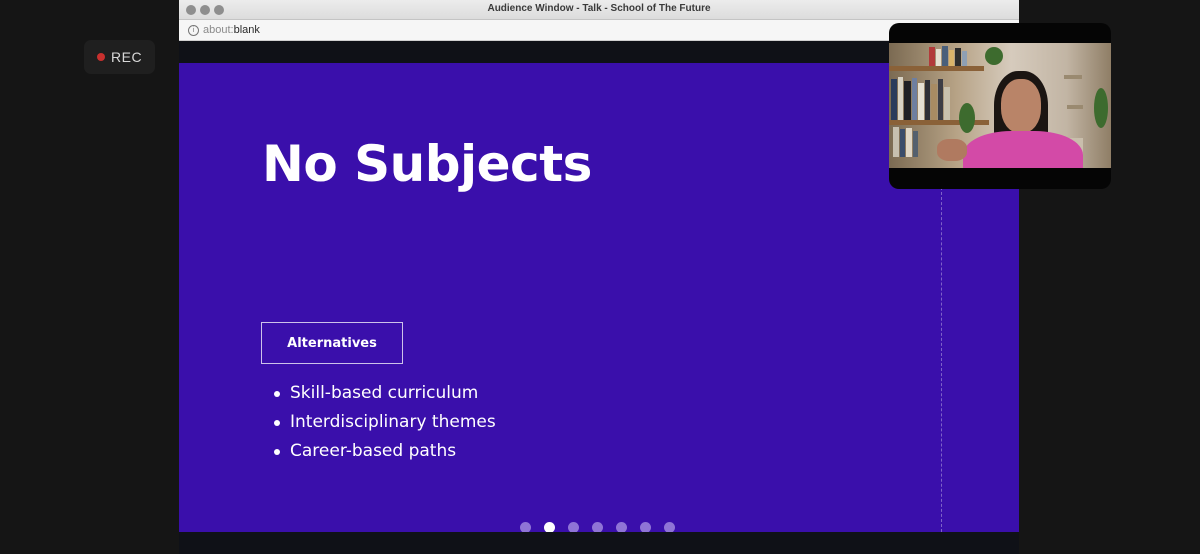  I want to click on bookshelf, so click(936, 68).